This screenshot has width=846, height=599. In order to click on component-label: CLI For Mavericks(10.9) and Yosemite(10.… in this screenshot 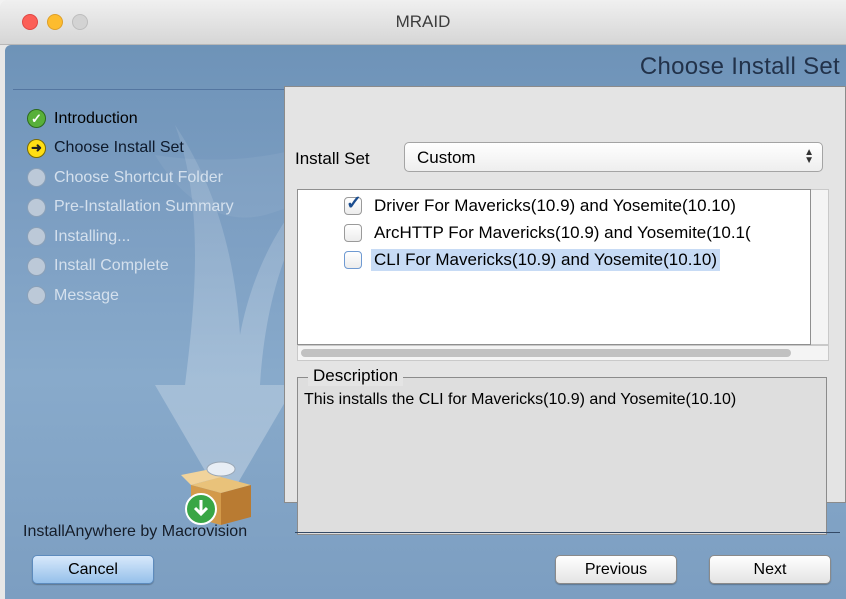, I will do `click(545, 260)`.